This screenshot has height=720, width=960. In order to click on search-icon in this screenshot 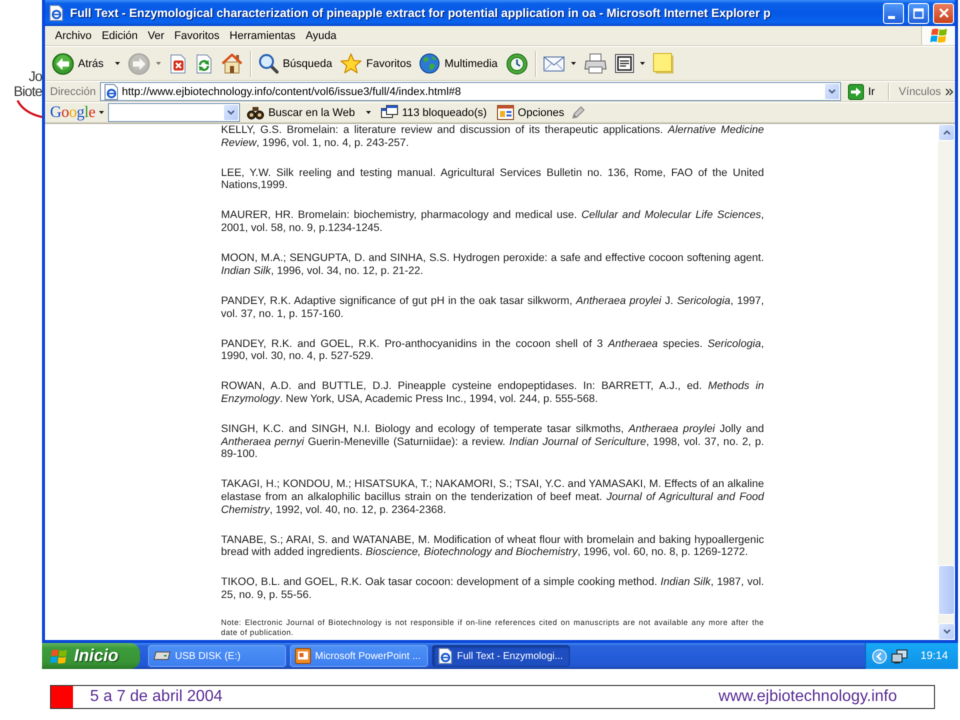, I will do `click(268, 63)`.